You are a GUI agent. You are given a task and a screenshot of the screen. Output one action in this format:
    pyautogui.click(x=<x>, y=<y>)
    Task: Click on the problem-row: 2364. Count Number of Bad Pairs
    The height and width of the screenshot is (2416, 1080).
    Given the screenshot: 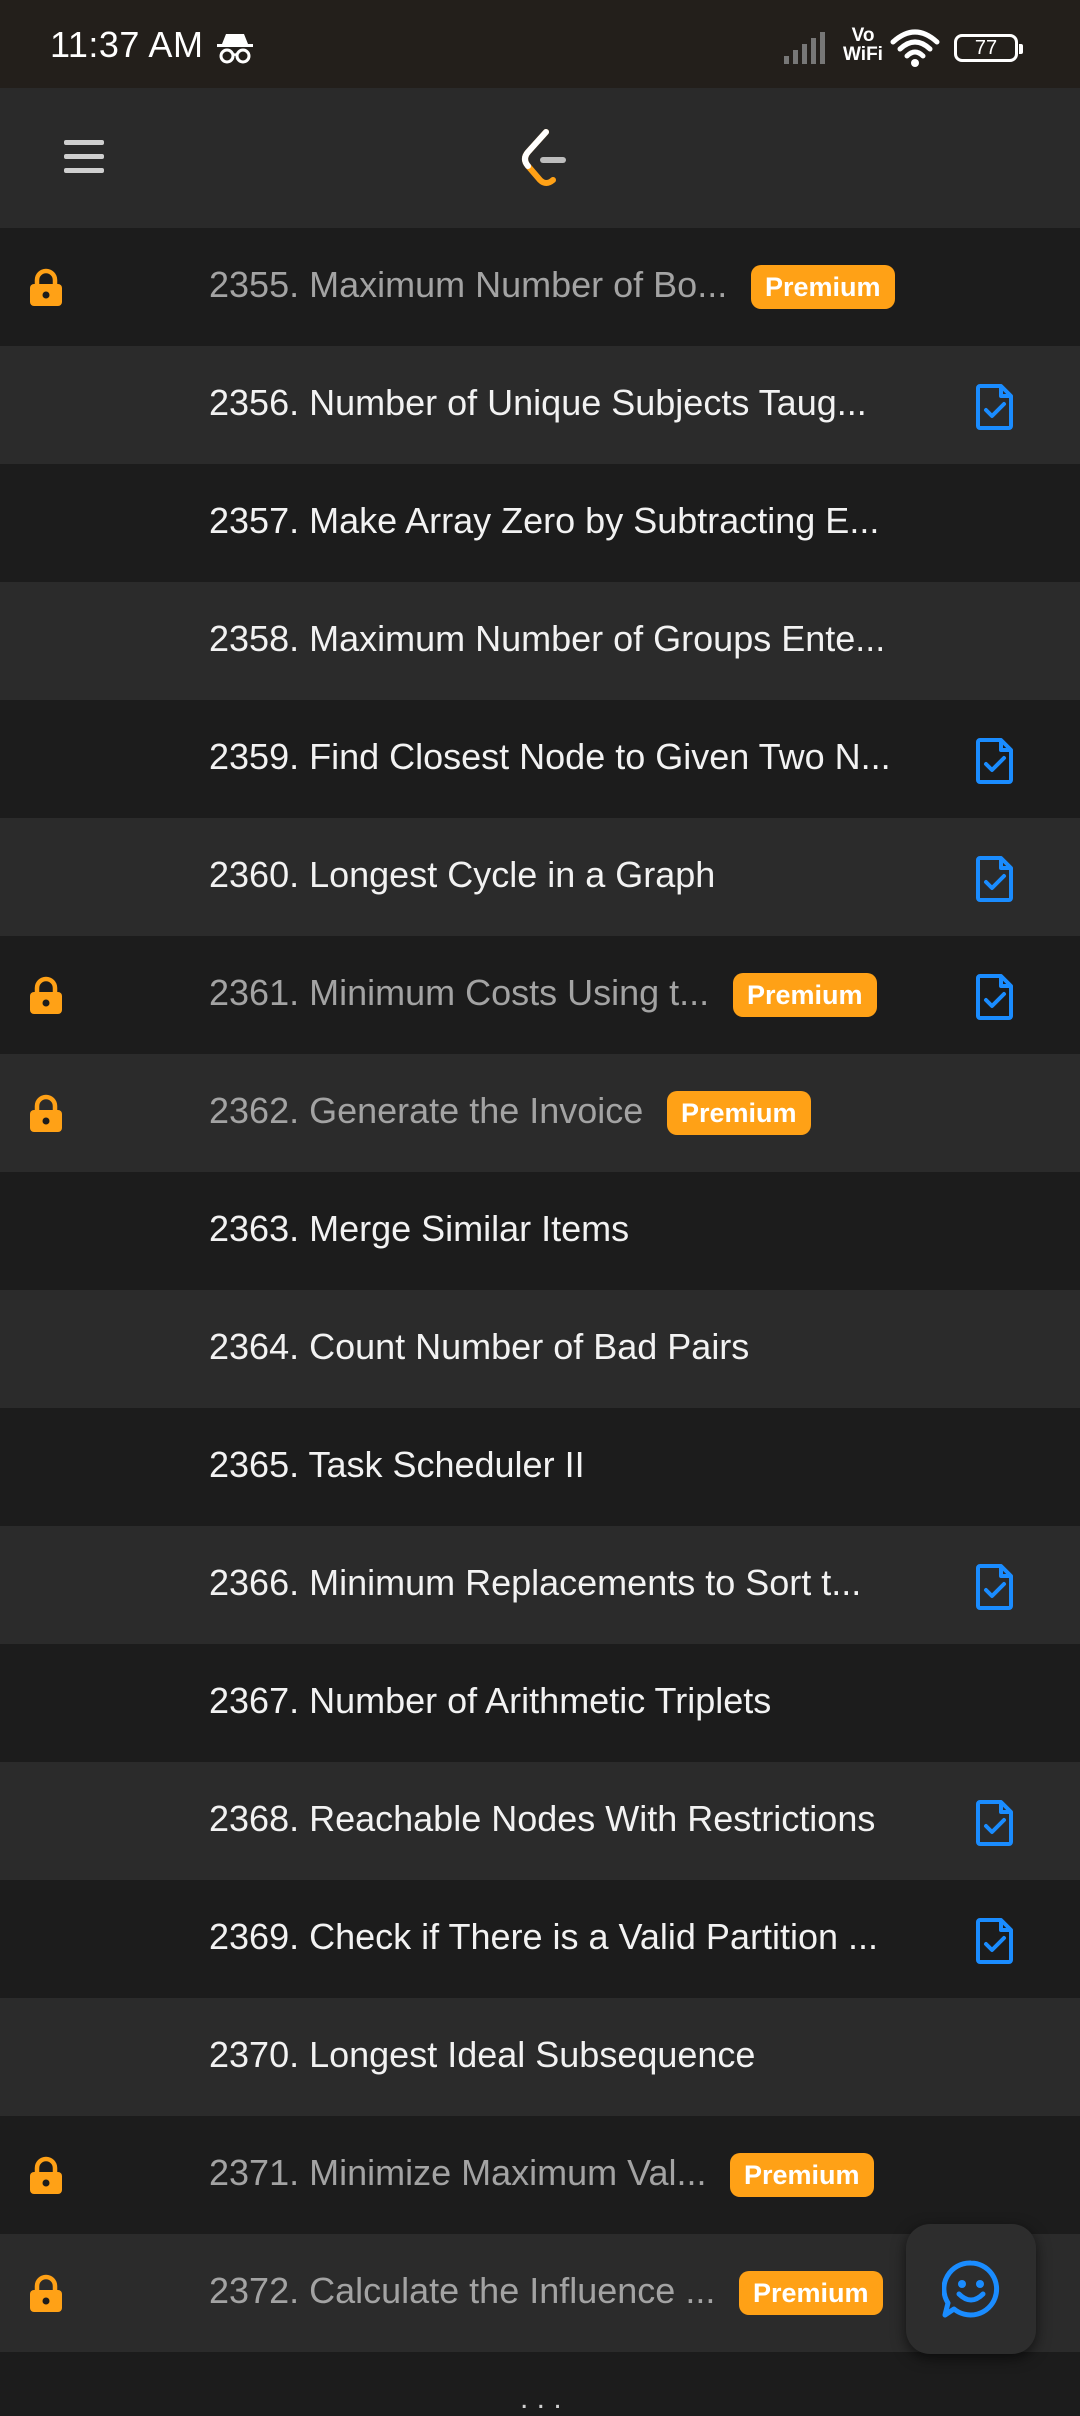 What is the action you would take?
    pyautogui.click(x=540, y=1349)
    